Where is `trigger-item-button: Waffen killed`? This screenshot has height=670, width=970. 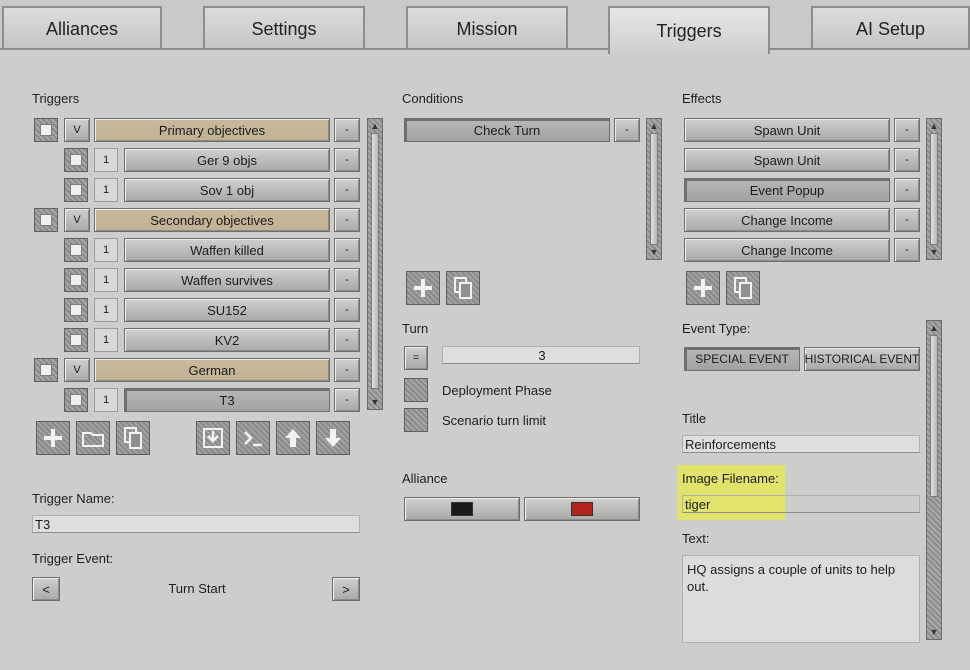
trigger-item-button: Waffen killed is located at coordinates (227, 250).